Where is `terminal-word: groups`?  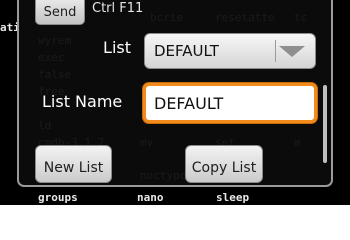
terminal-word: groups is located at coordinates (58, 197).